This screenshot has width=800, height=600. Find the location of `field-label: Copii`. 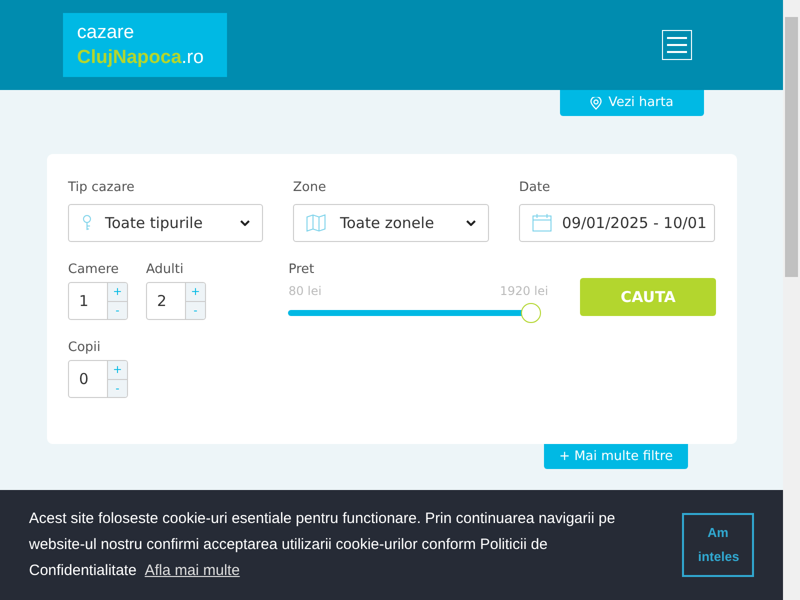

field-label: Copii is located at coordinates (85, 347).